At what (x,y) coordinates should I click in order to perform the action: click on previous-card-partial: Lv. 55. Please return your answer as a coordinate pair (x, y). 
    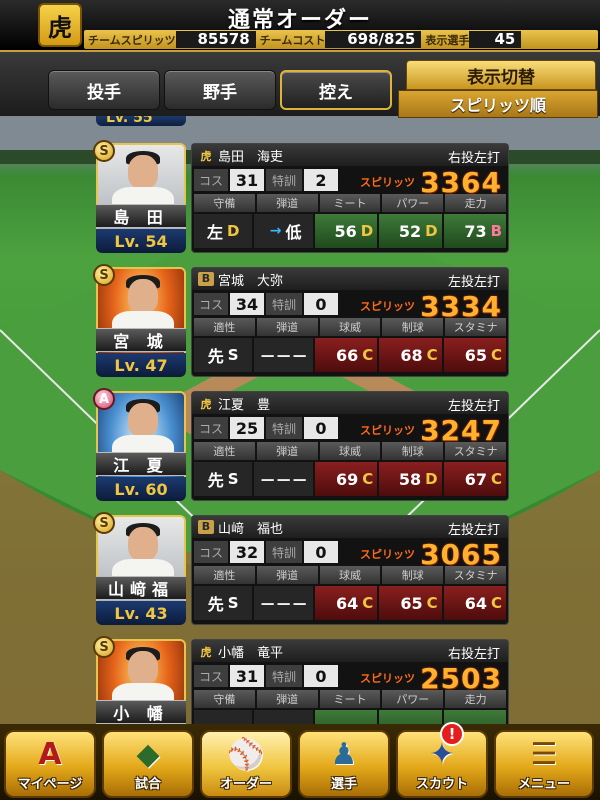
    Looking at the image, I should click on (141, 121).